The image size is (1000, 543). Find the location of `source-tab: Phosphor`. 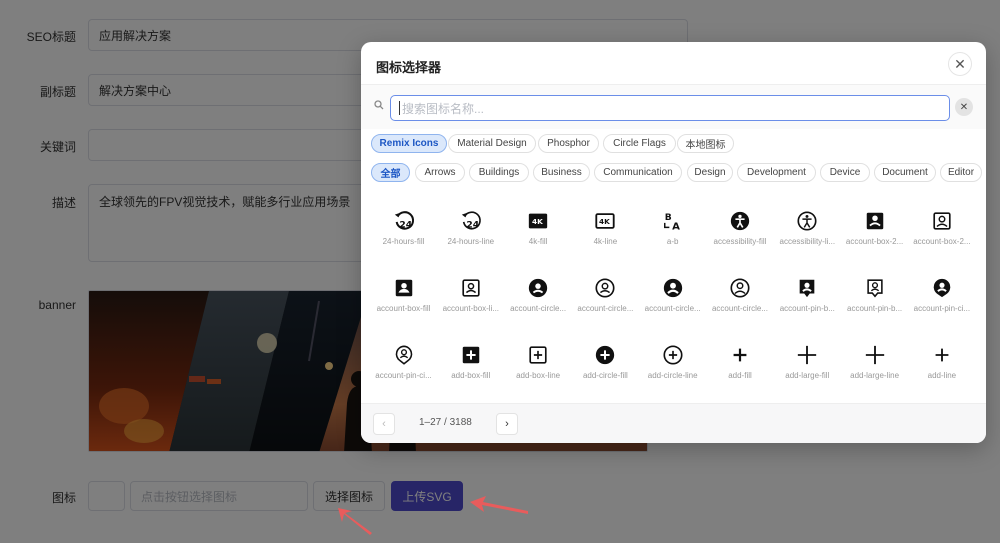

source-tab: Phosphor is located at coordinates (568, 143).